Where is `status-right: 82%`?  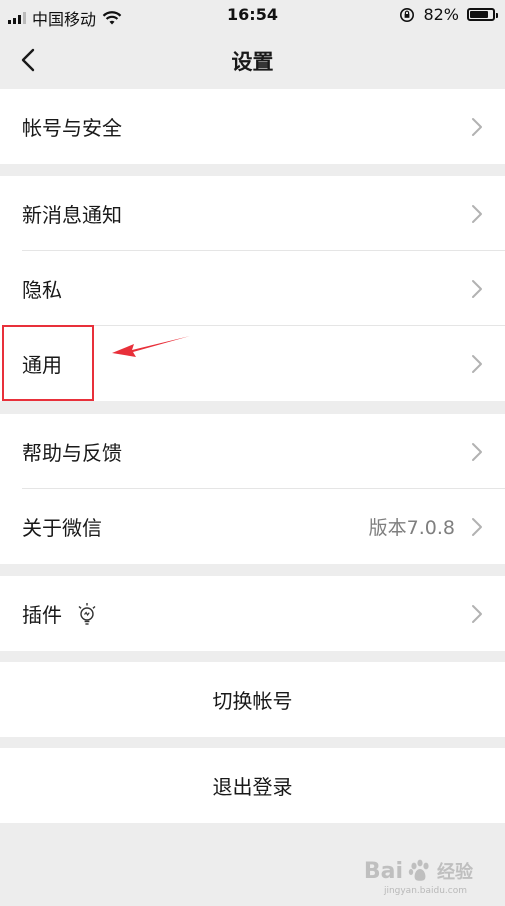
status-right: 82% is located at coordinates (448, 14).